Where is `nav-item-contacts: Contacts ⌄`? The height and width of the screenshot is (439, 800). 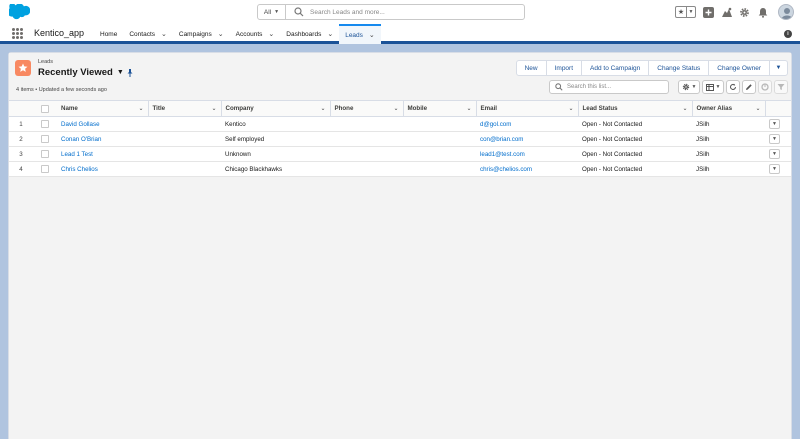
nav-item-contacts: Contacts ⌄ is located at coordinates (148, 34).